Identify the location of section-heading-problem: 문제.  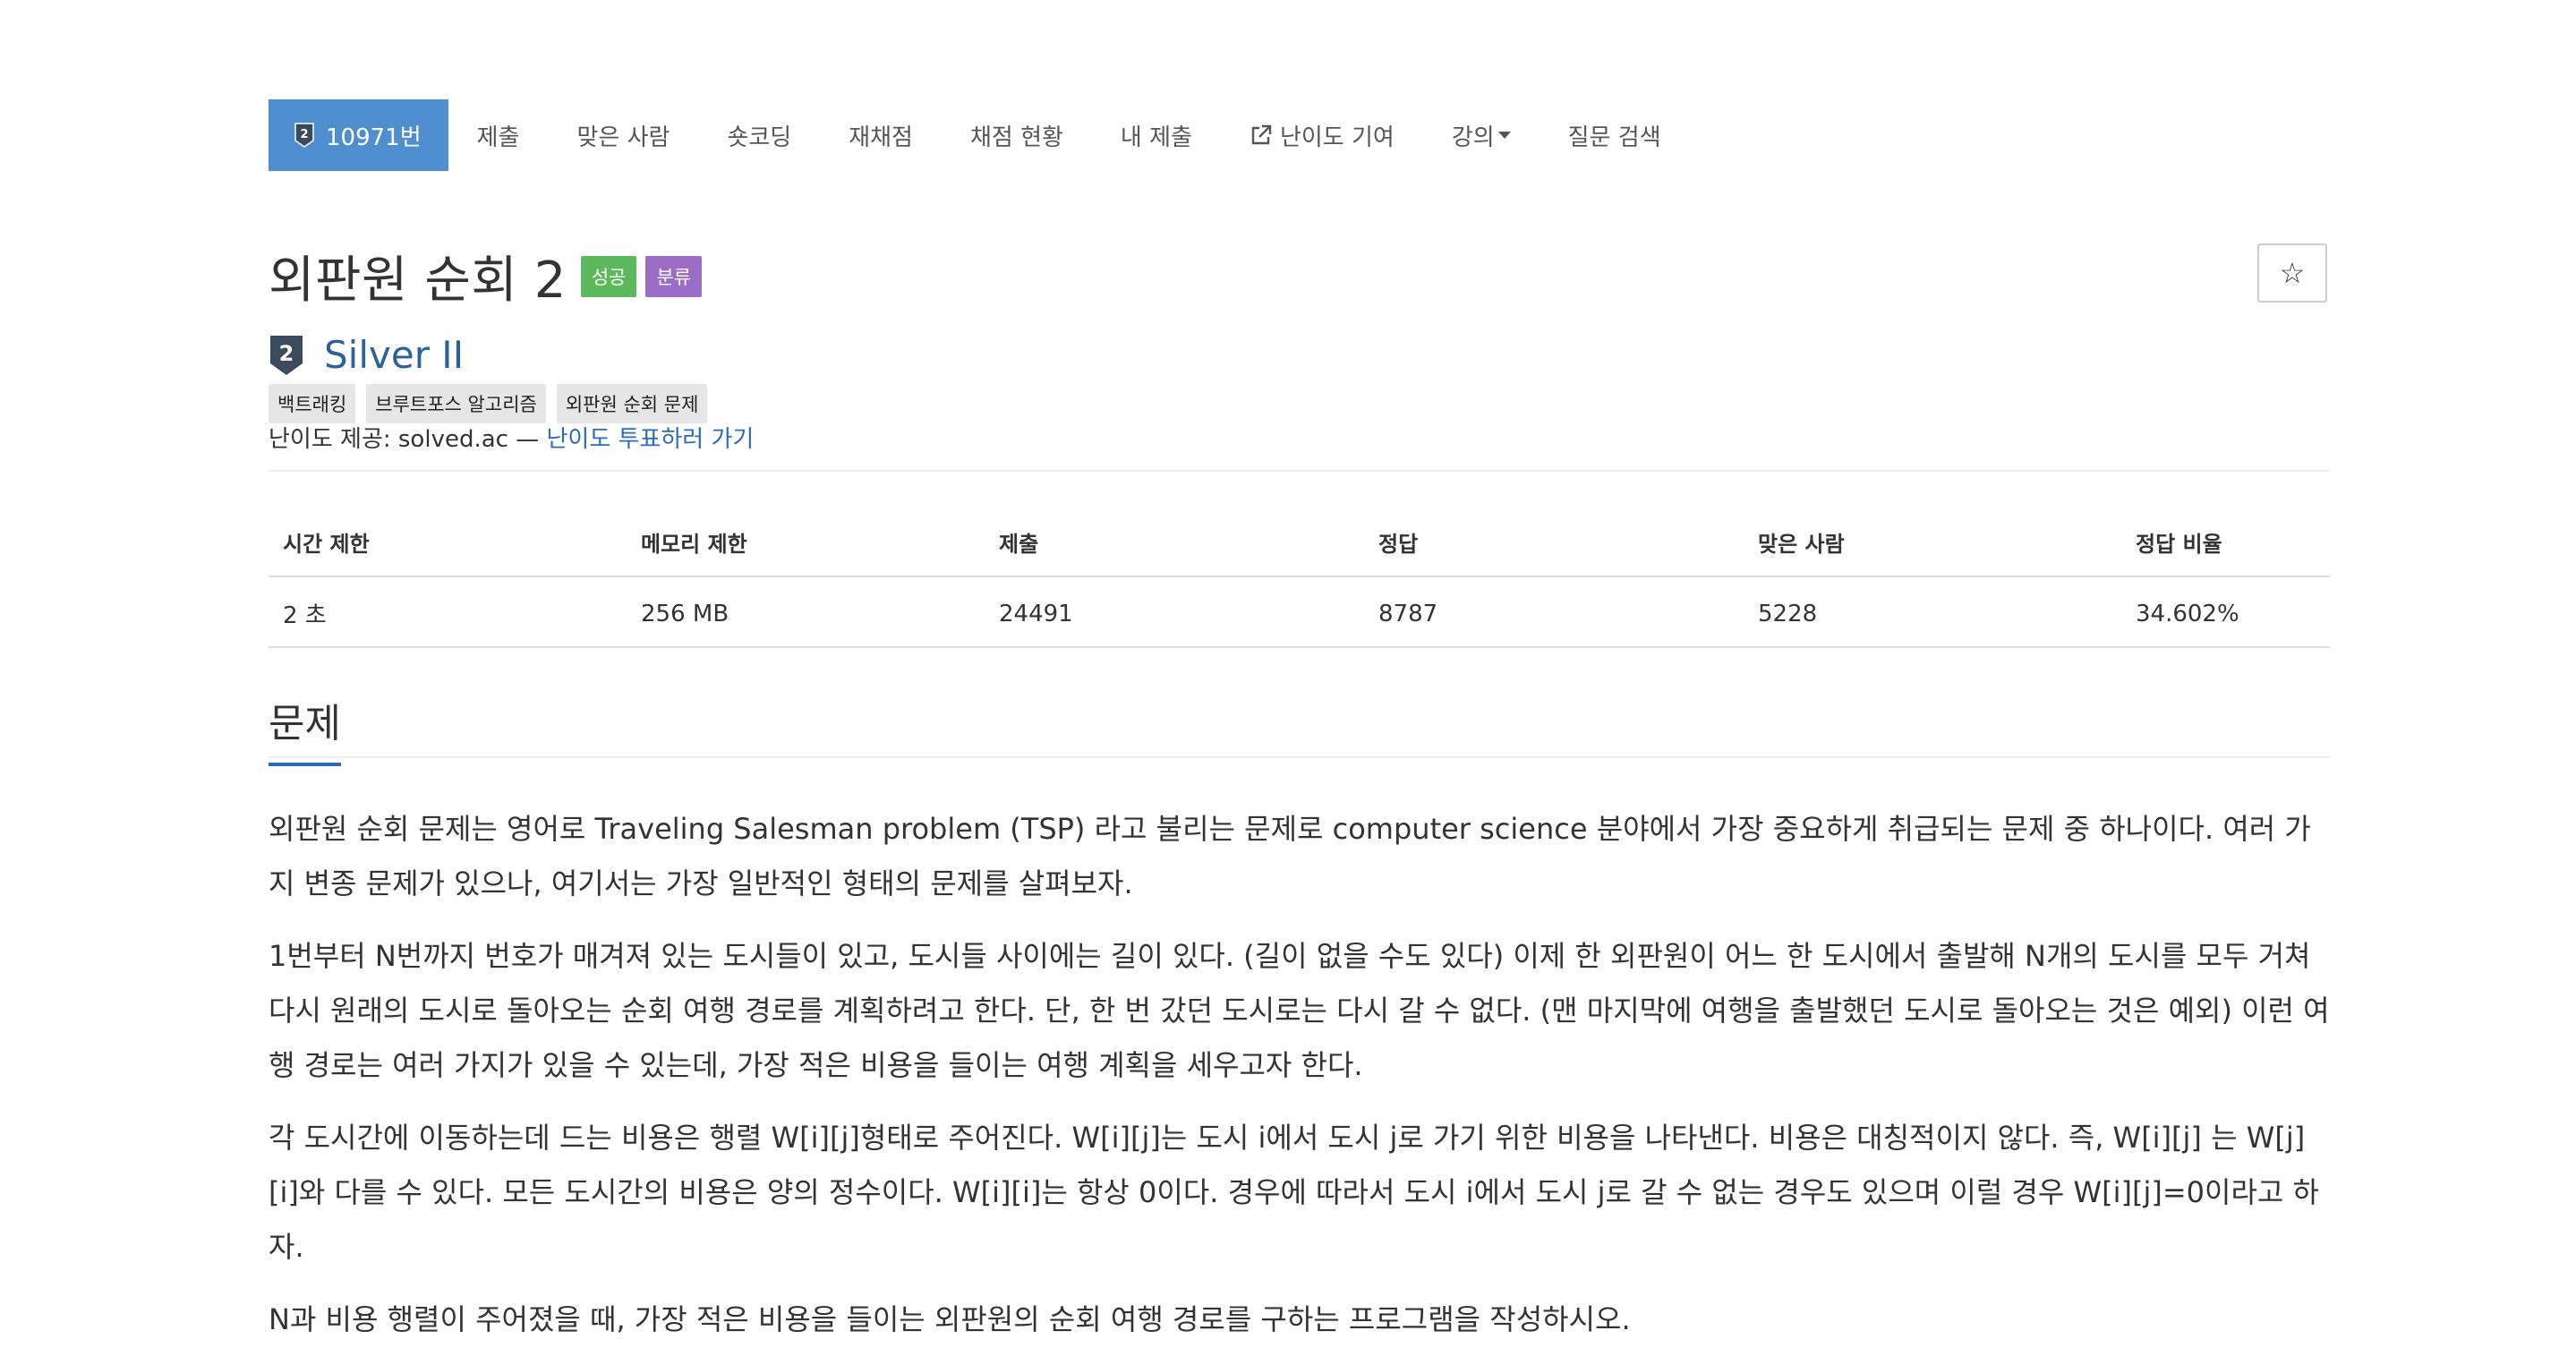
(305, 728).